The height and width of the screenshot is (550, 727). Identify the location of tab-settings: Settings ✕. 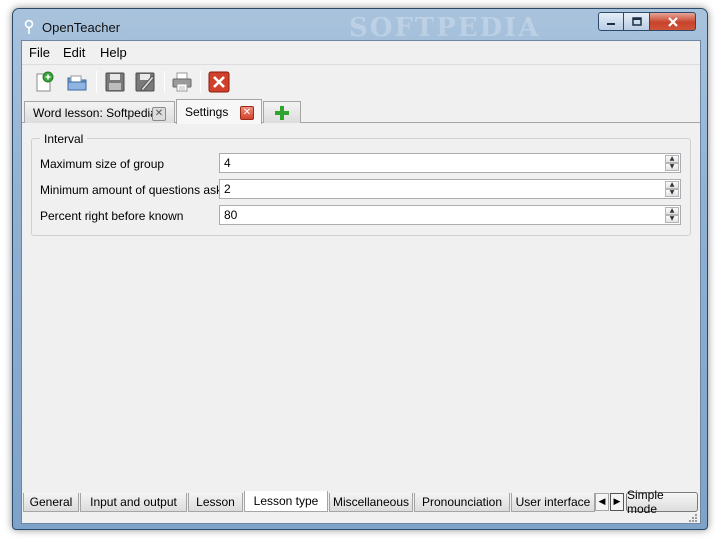
(219, 111).